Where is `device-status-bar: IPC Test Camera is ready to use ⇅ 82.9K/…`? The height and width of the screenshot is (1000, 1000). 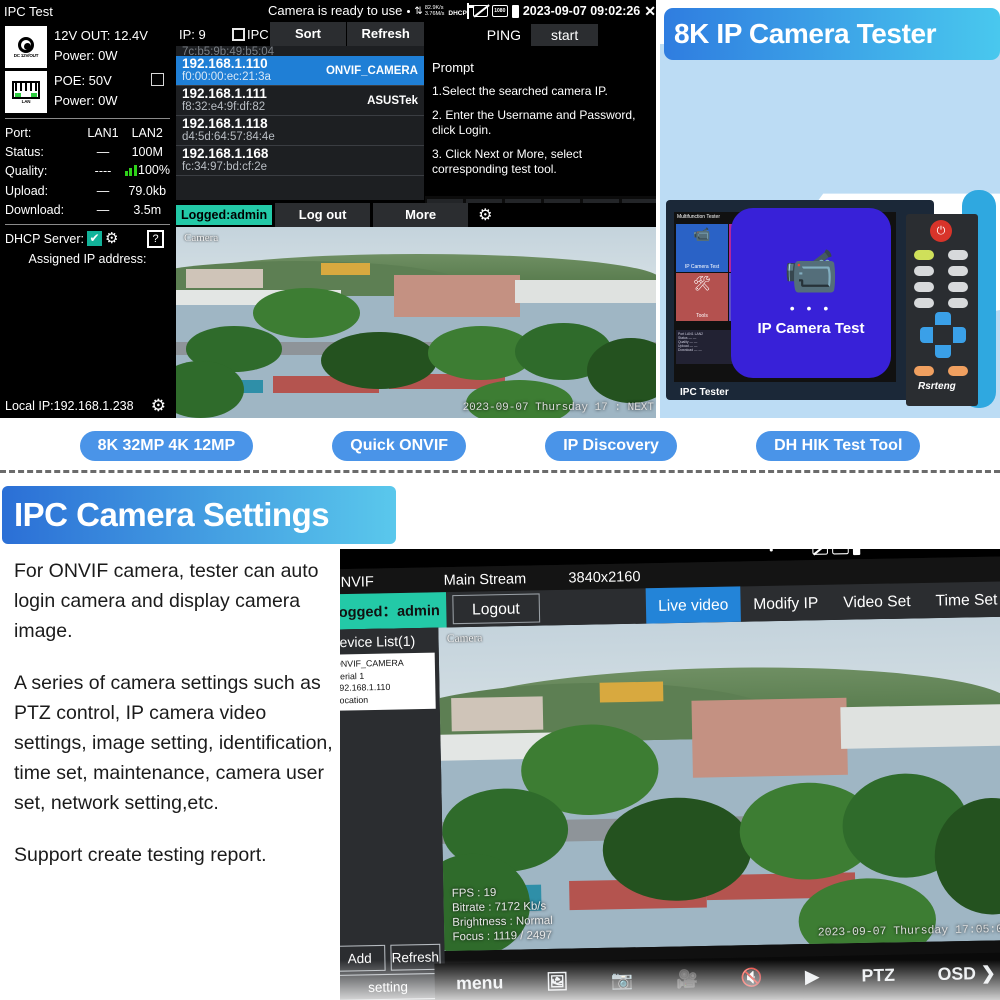
device-status-bar: IPC Test Camera is ready to use ⇅ 82.9K/… is located at coordinates (330, 11).